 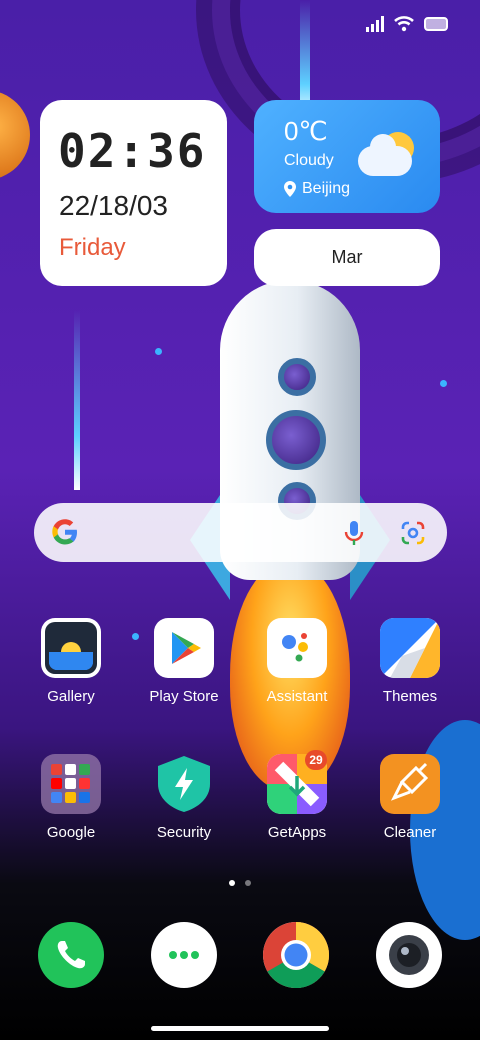 I want to click on dock-messages, so click(x=184, y=955).